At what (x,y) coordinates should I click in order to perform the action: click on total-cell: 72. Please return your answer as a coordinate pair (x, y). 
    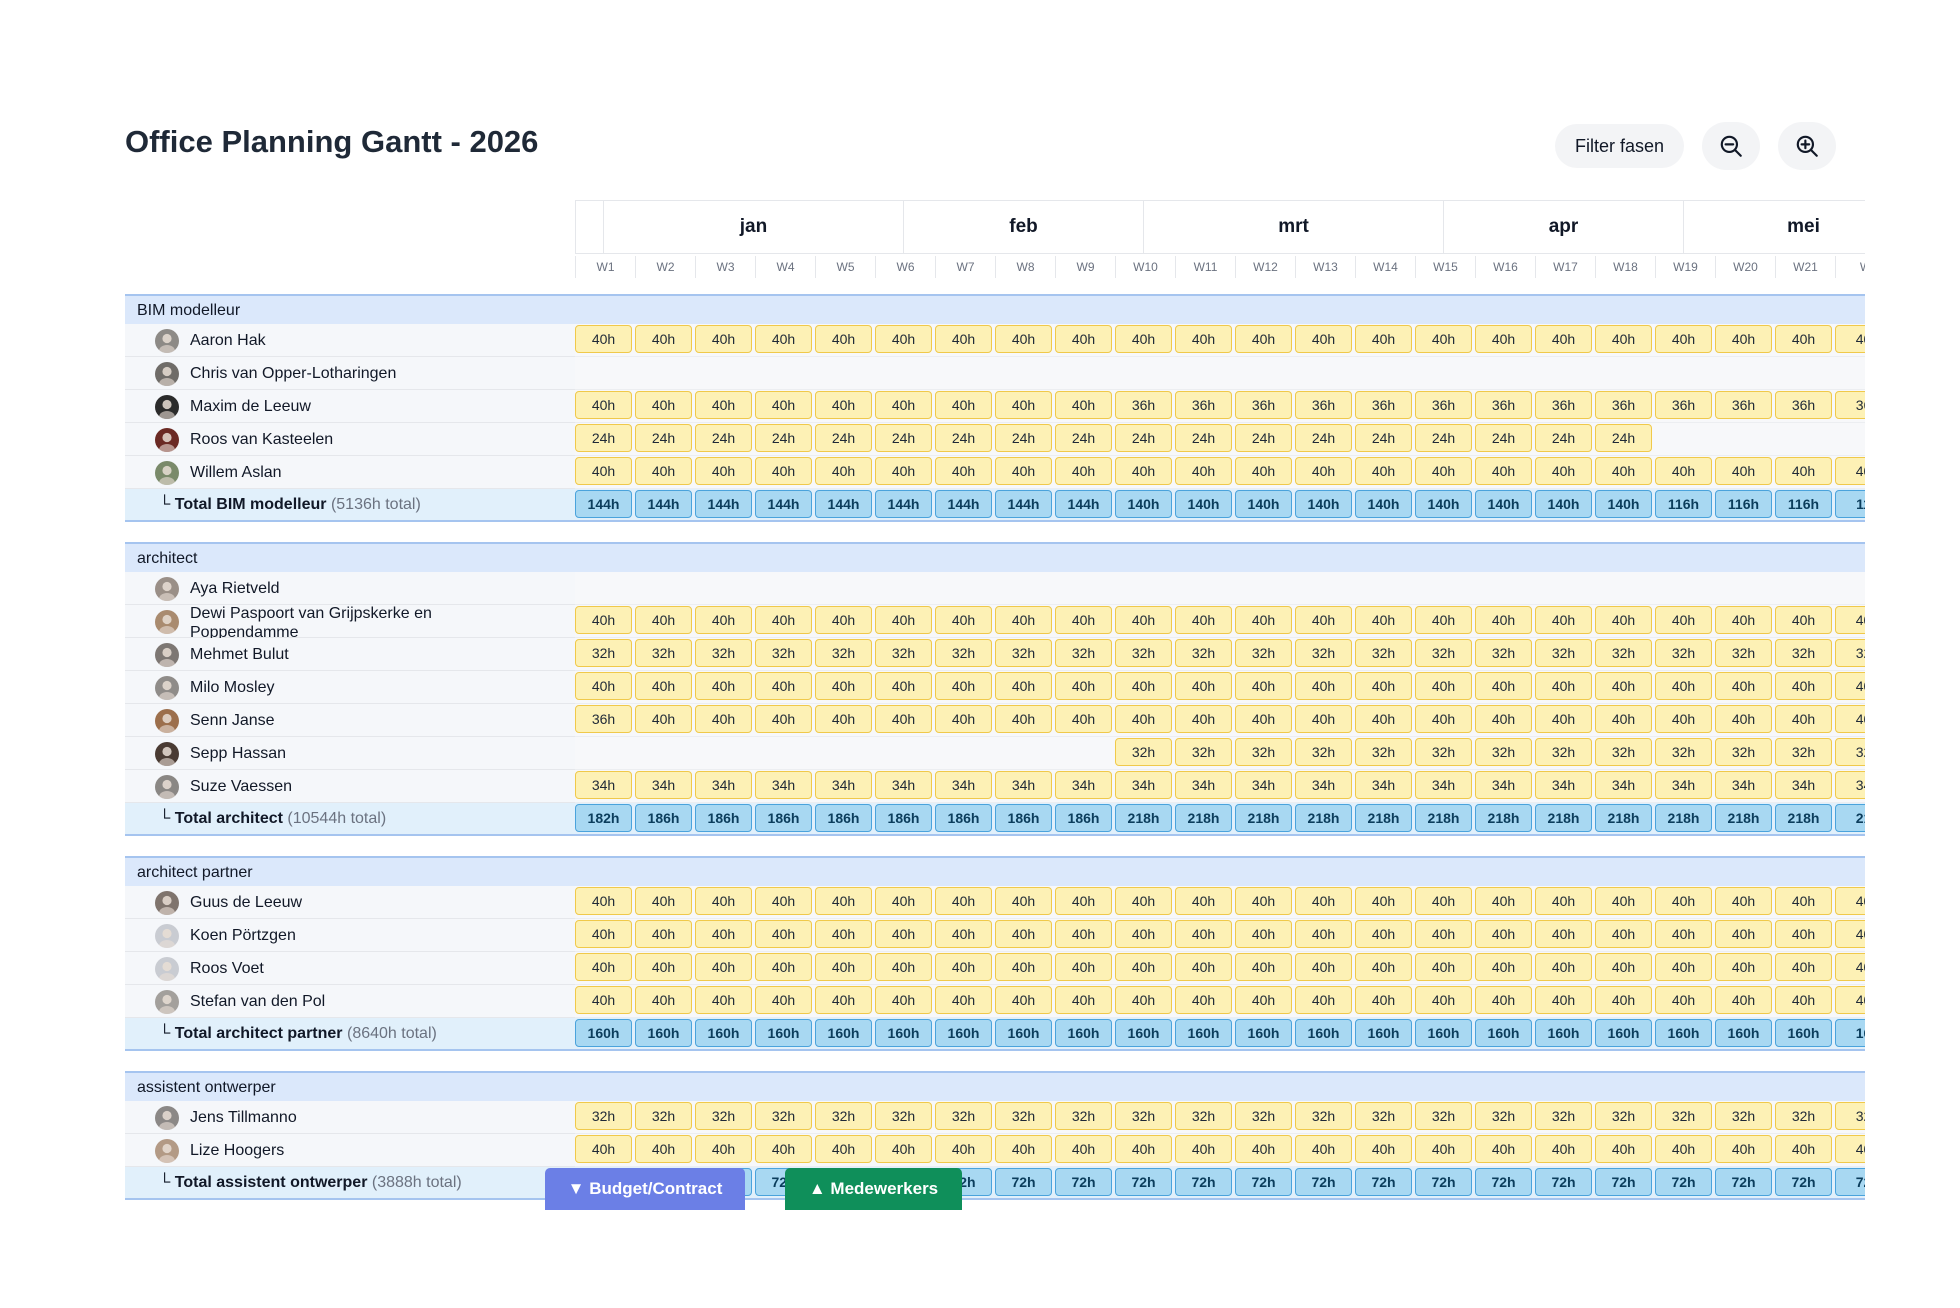
    Looking at the image, I should click on (1850, 1182).